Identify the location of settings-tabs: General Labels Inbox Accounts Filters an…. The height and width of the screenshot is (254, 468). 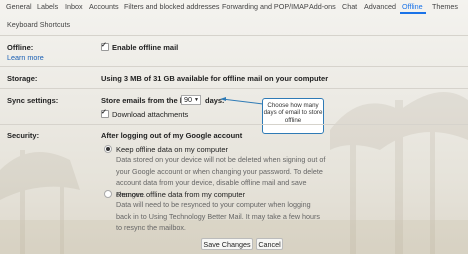
(234, 7).